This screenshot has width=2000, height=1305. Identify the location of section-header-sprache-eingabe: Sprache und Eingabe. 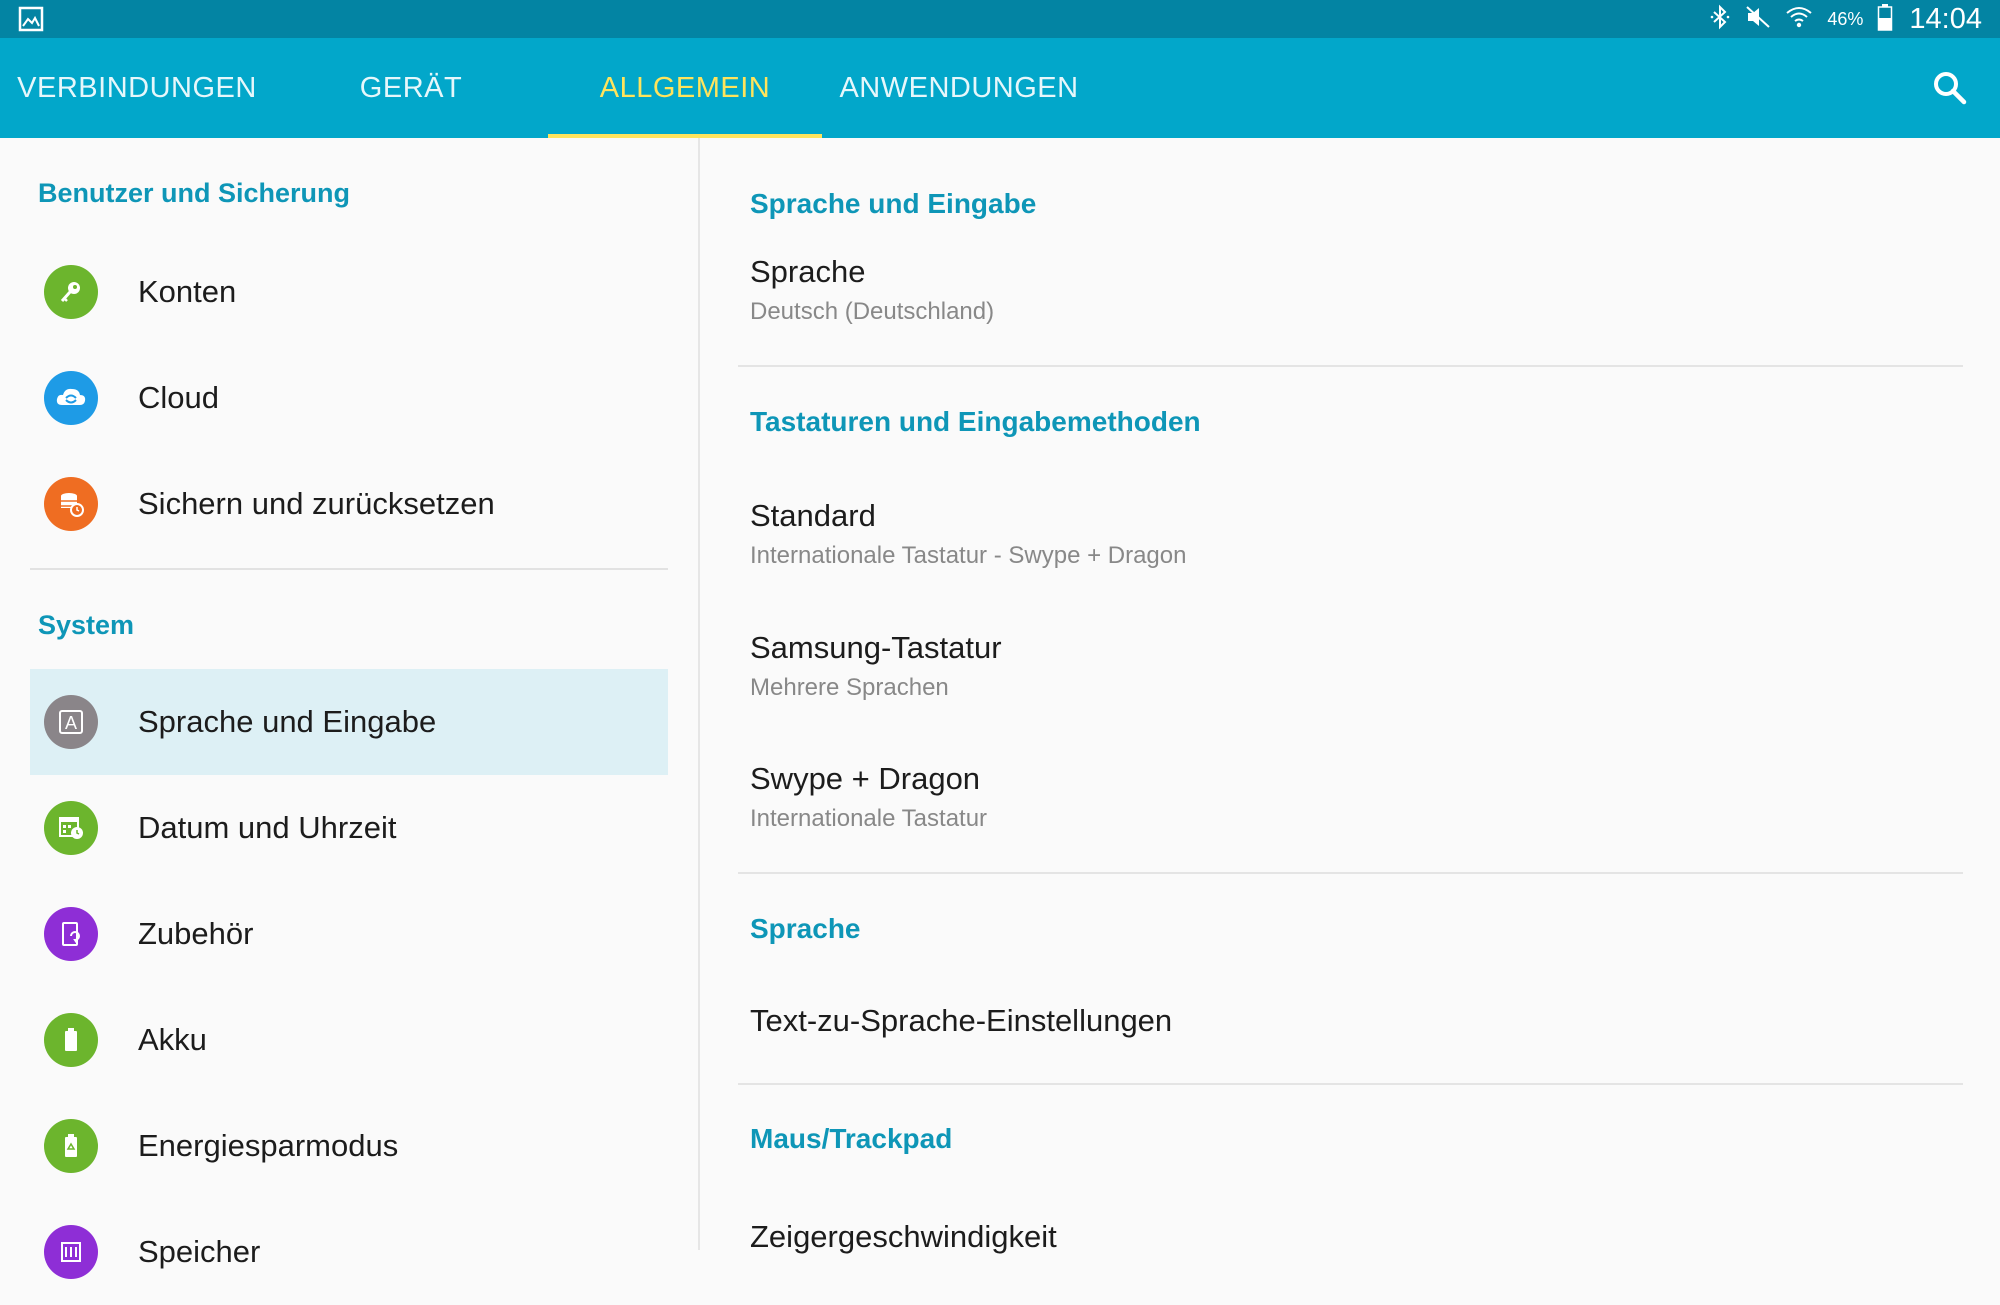
(893, 203).